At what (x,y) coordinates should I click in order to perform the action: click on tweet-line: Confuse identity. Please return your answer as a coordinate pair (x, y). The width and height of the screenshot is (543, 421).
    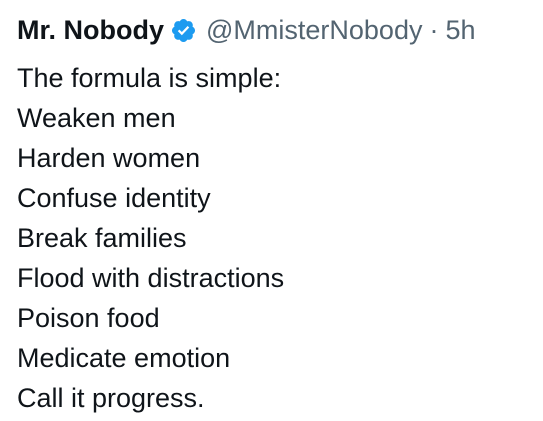
    Looking at the image, I should click on (114, 198).